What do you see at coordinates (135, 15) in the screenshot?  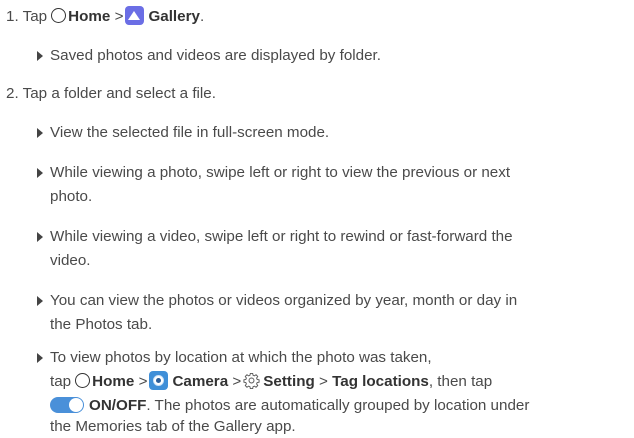 I see `gallery-icon` at bounding box center [135, 15].